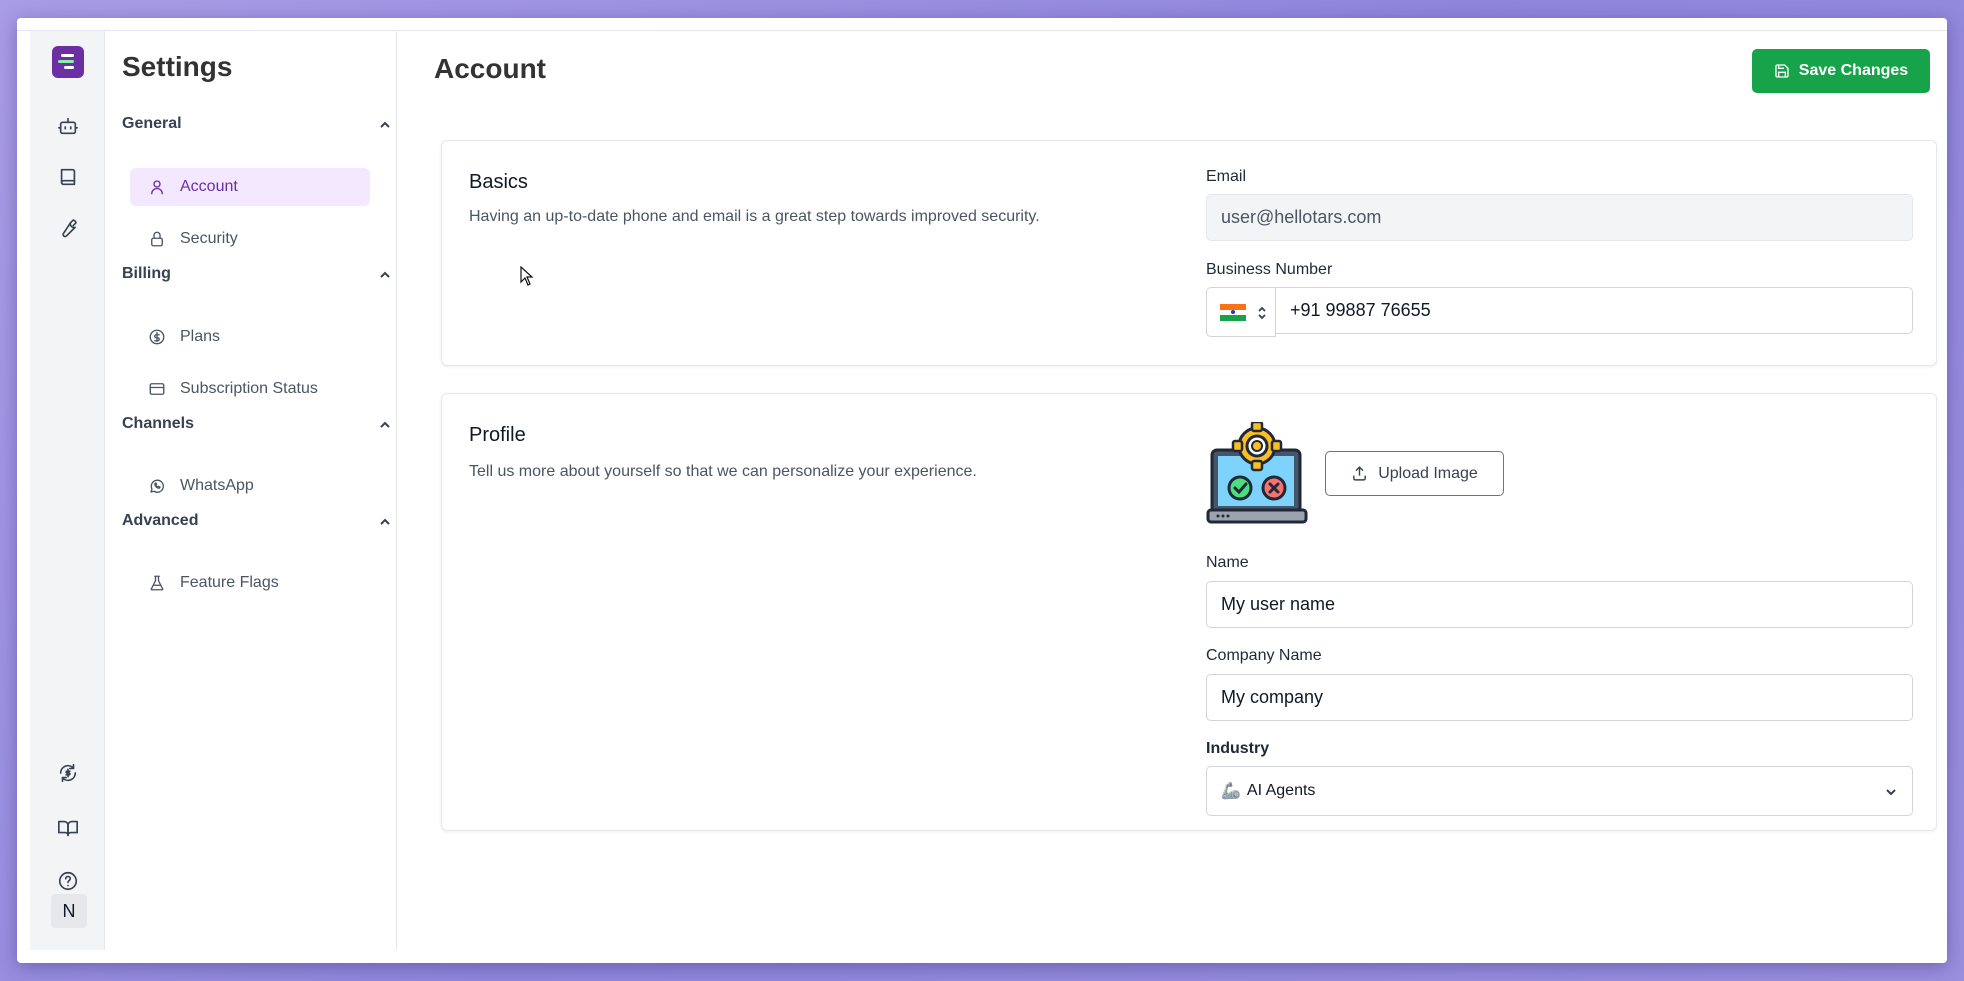 The width and height of the screenshot is (1964, 981). Describe the element at coordinates (1231, 791) in the screenshot. I see `industry-emoji: 🦾` at that location.